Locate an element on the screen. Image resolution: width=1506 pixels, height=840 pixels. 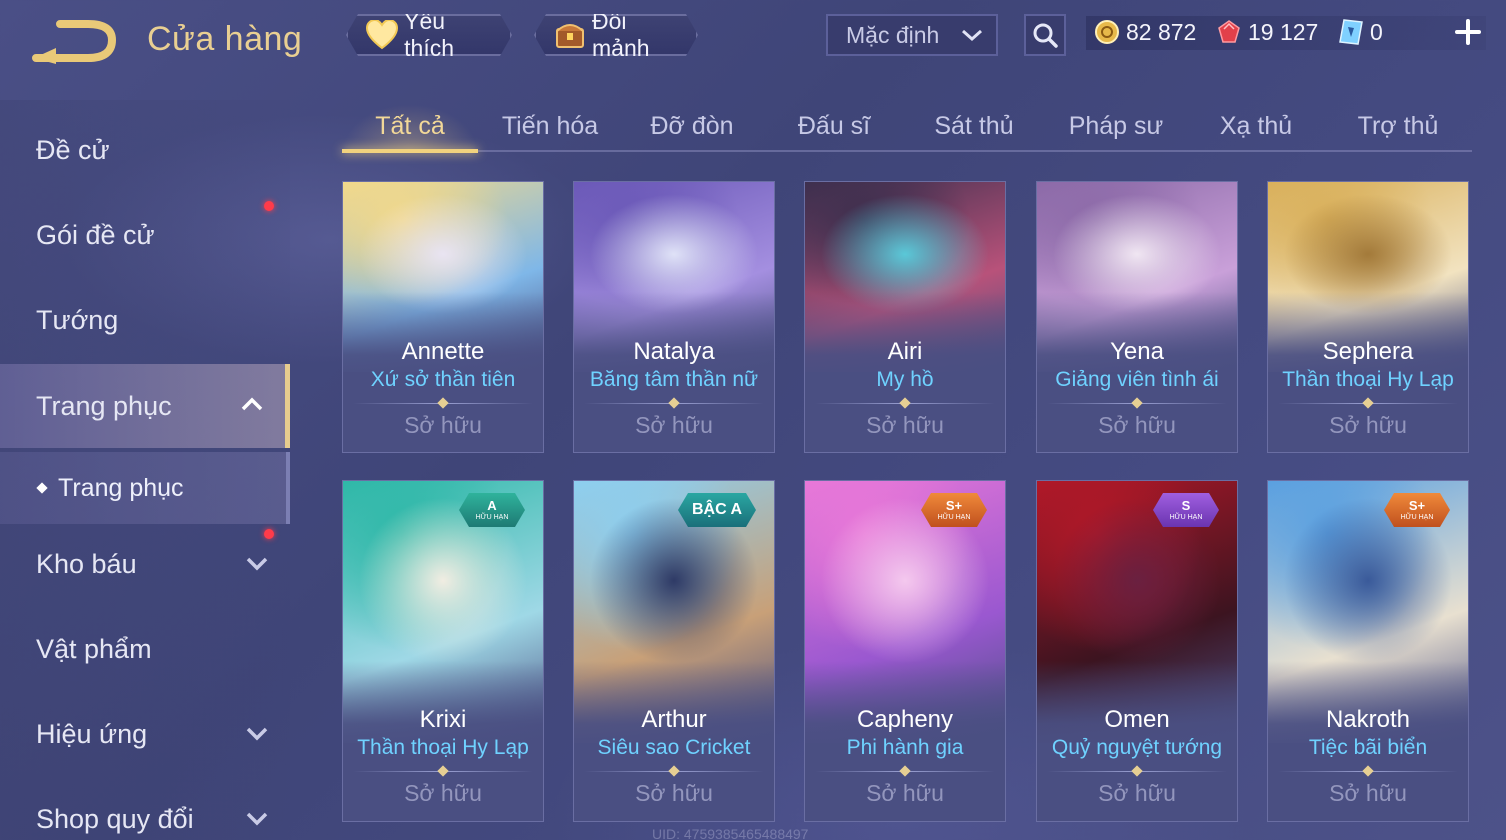
sidebar-item-label: Shop quy đổi is located at coordinates (115, 818).